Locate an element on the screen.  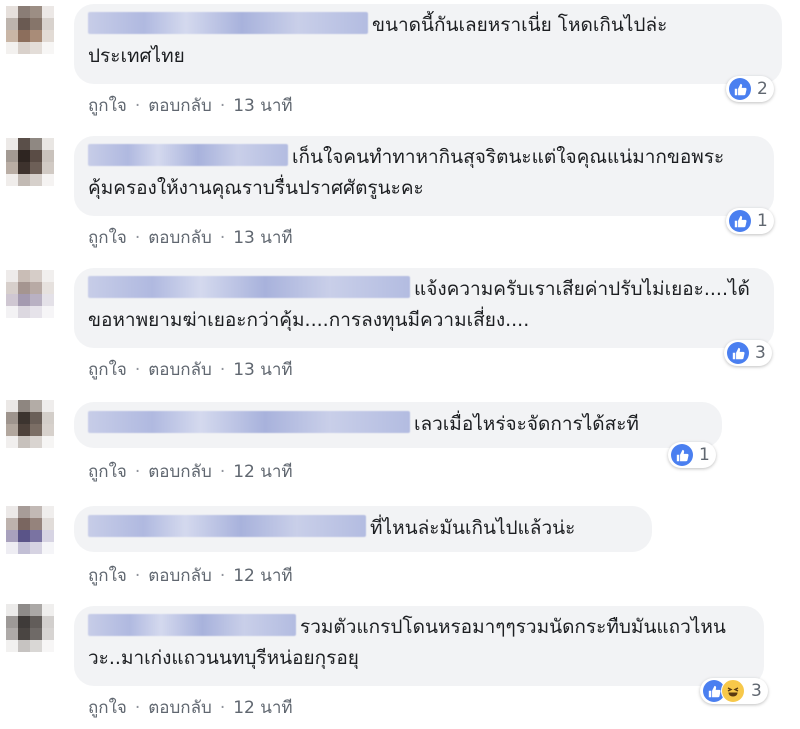
reaction-count: 2 is located at coordinates (762, 89).